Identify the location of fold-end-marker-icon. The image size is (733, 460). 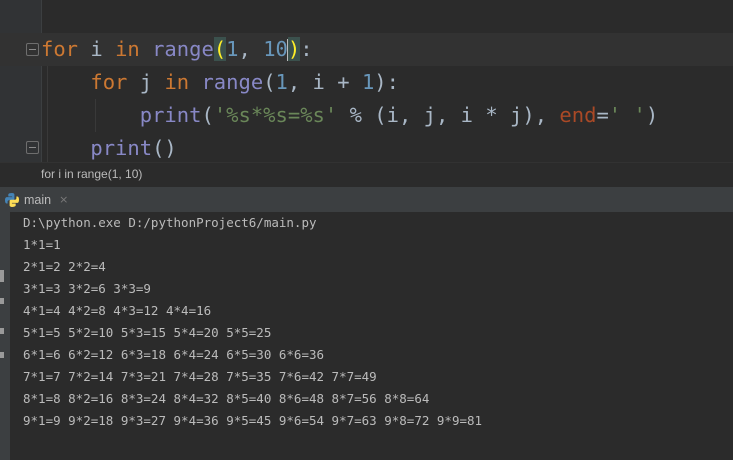
(32, 147).